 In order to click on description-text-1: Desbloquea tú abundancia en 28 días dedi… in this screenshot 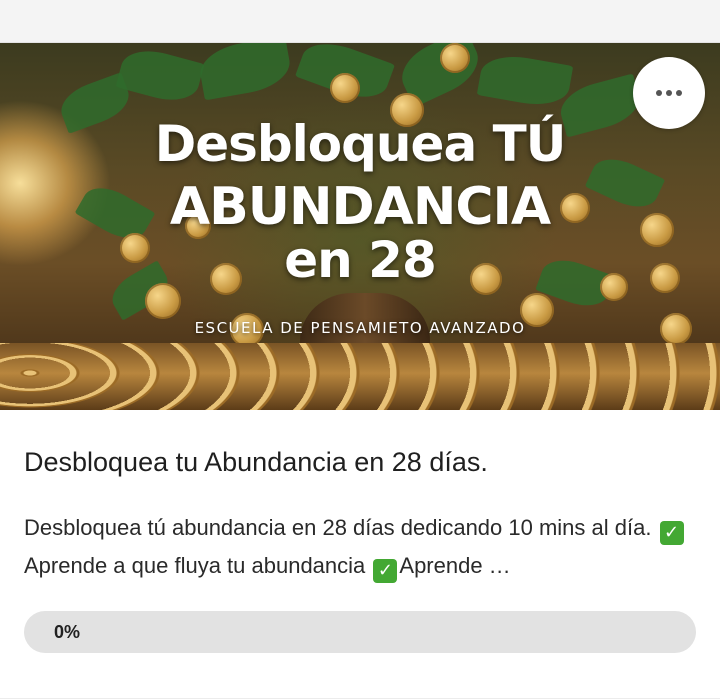, I will do `click(341, 527)`.